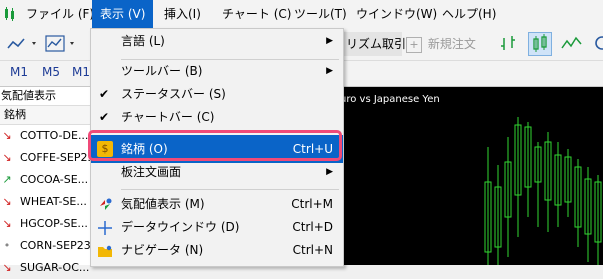  Describe the element at coordinates (143, 41) in the screenshot. I see `menu-item-label: 言語 (L)` at that location.